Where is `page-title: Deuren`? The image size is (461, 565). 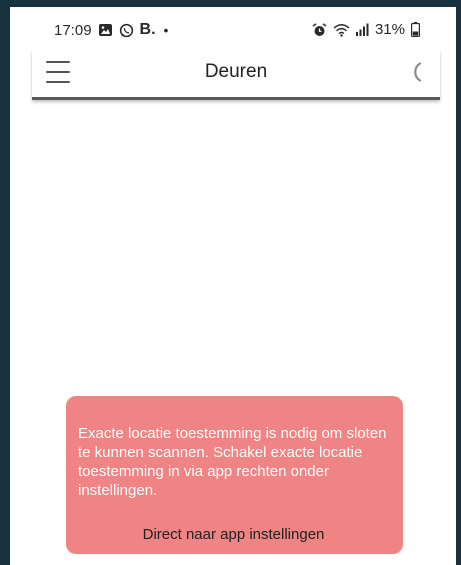
page-title: Deuren is located at coordinates (236, 71).